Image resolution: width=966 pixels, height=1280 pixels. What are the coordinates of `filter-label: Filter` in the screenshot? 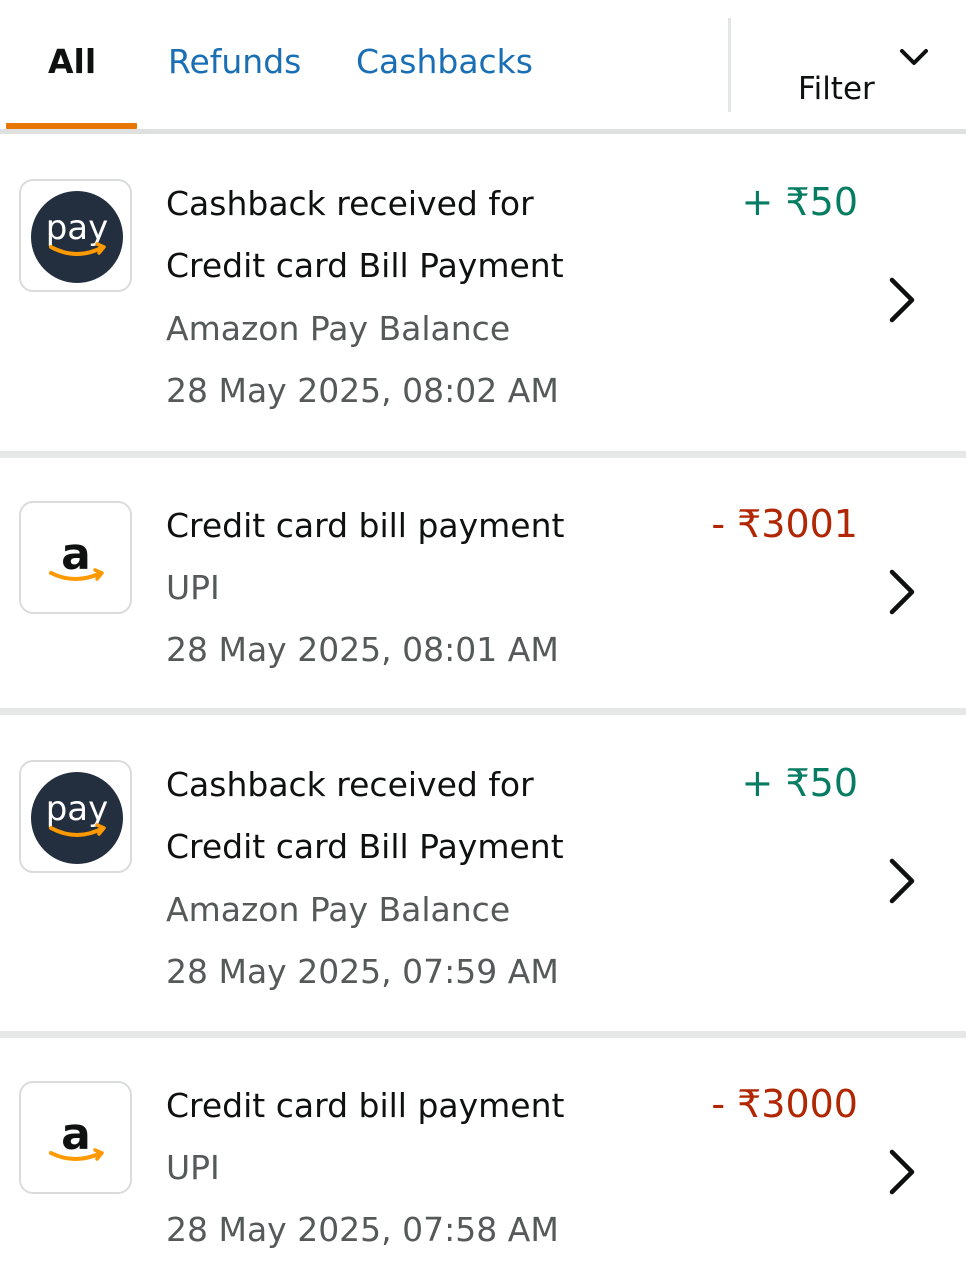 It's located at (836, 89).